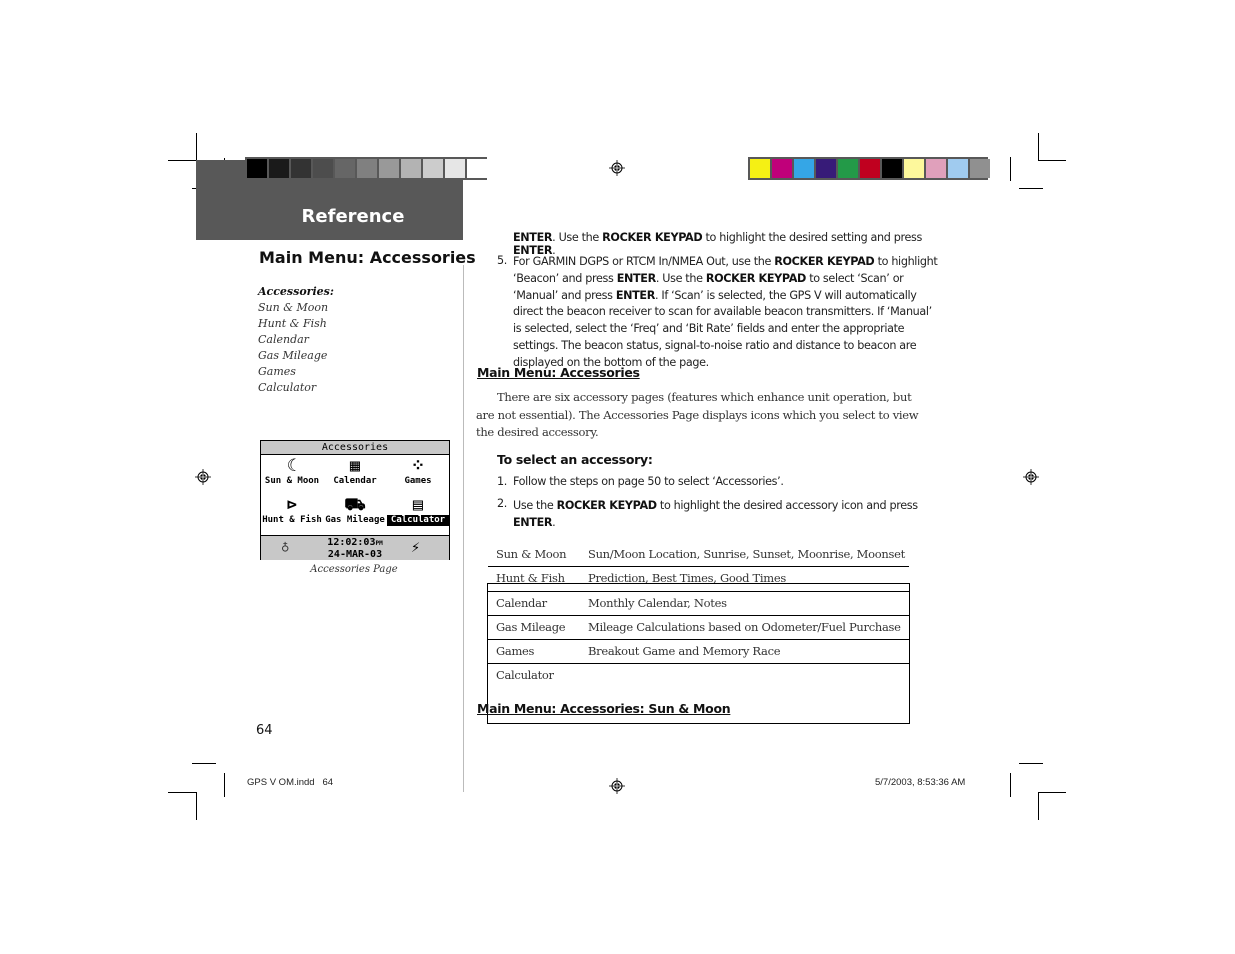  I want to click on device-icon-label: Calendar, so click(355, 481).